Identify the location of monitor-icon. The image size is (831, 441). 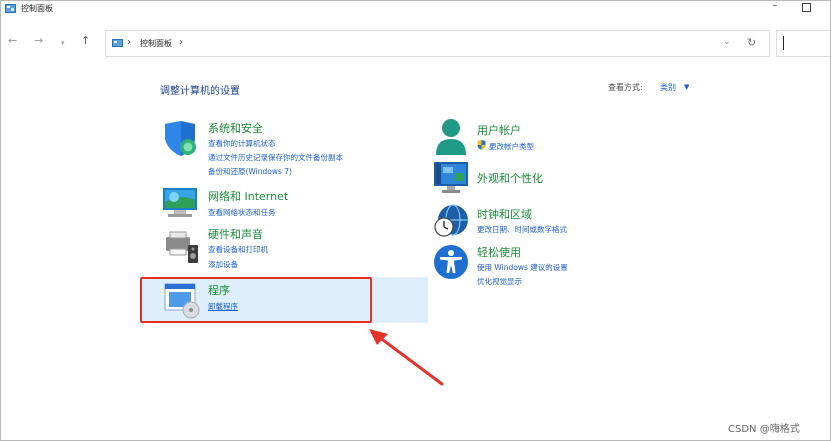
(452, 178).